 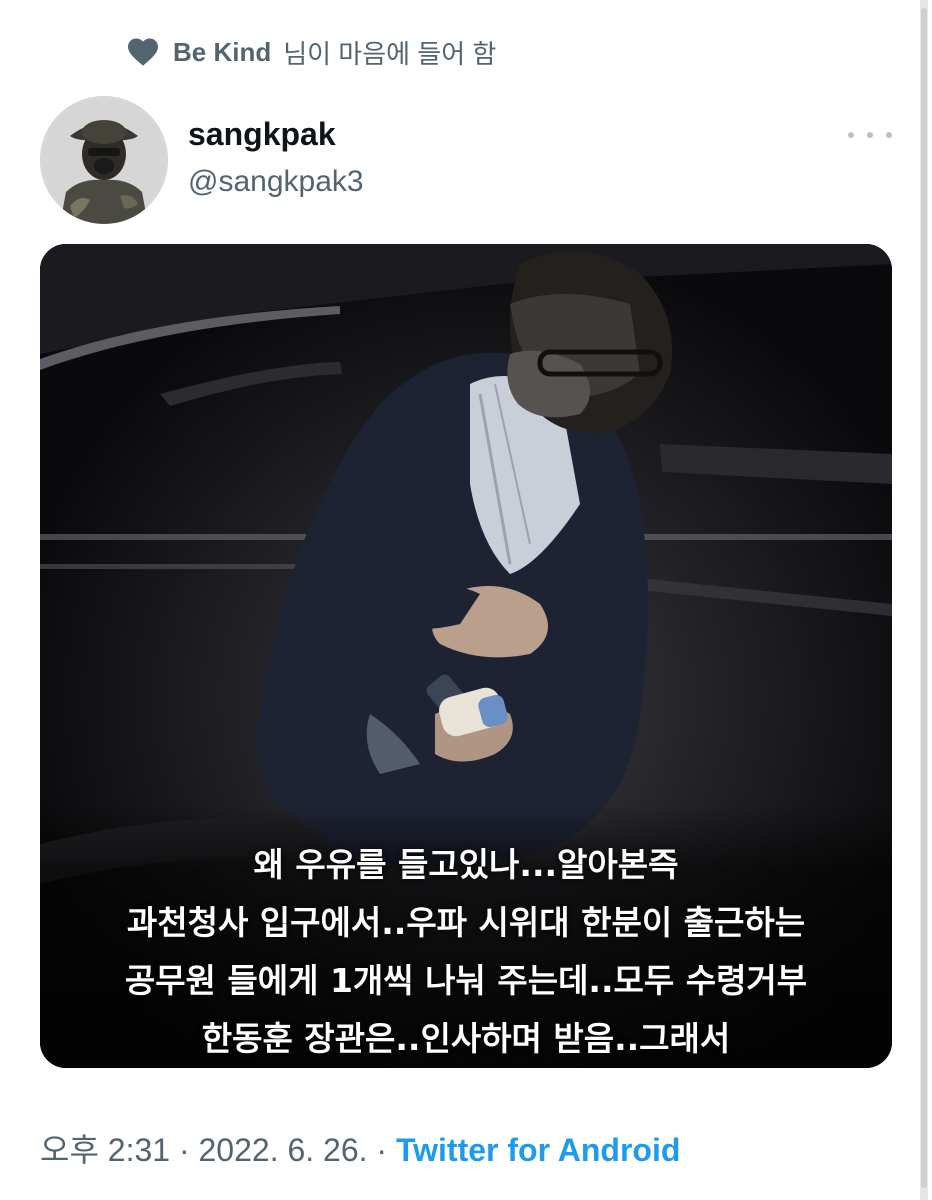 I want to click on tweet-date: 2022. 6. 26., so click(x=283, y=1150).